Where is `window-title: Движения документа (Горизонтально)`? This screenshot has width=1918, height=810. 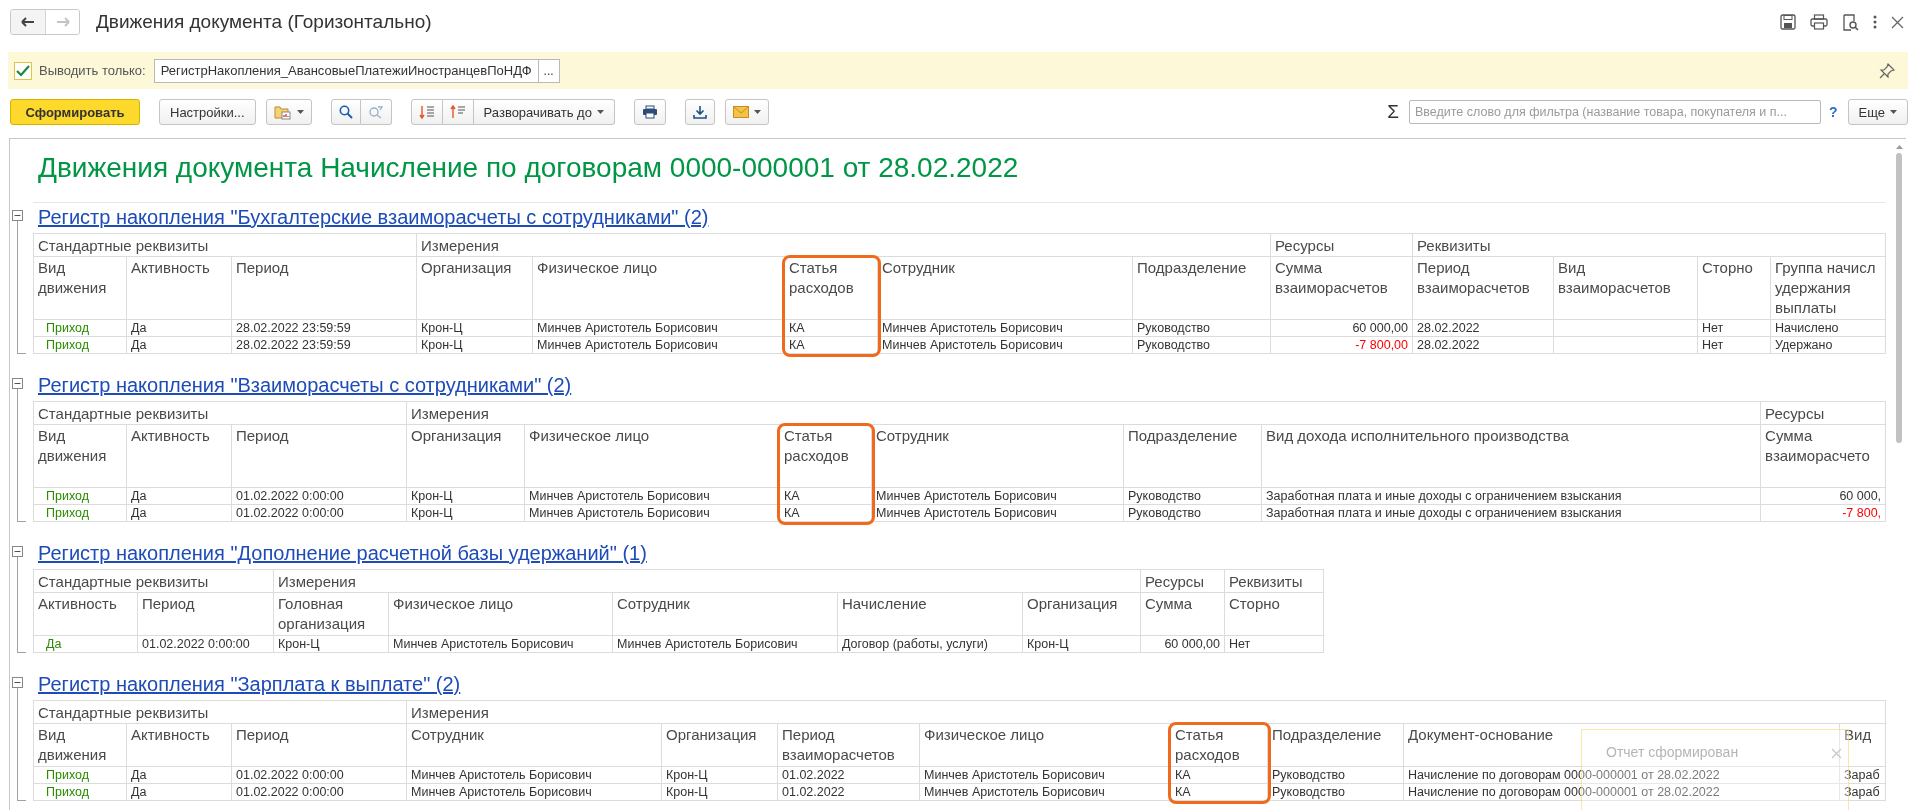
window-title: Движения документа (Горизонтально) is located at coordinates (264, 22).